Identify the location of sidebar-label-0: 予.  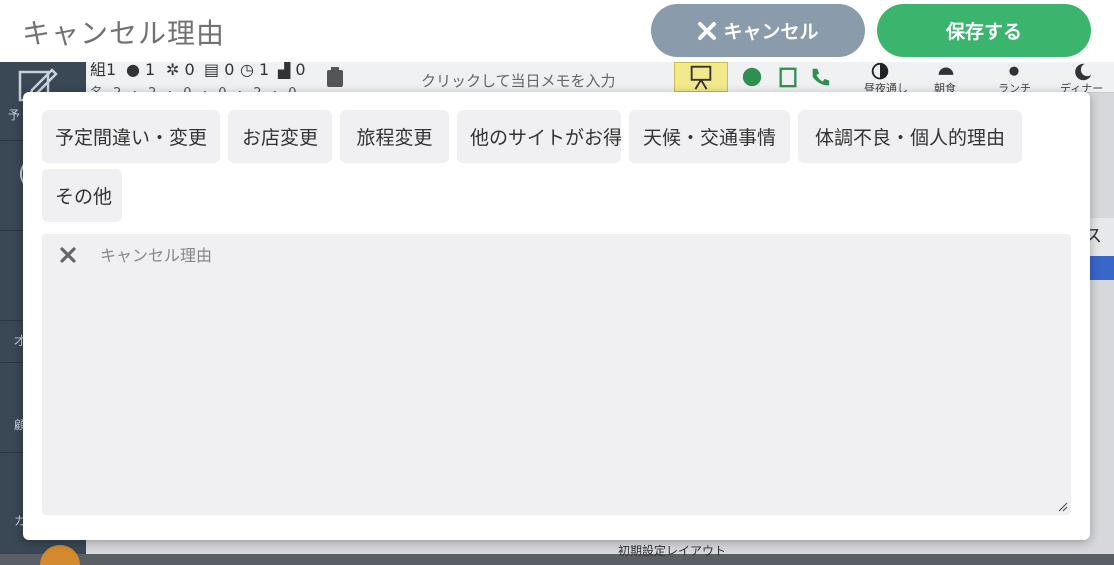
(14, 115).